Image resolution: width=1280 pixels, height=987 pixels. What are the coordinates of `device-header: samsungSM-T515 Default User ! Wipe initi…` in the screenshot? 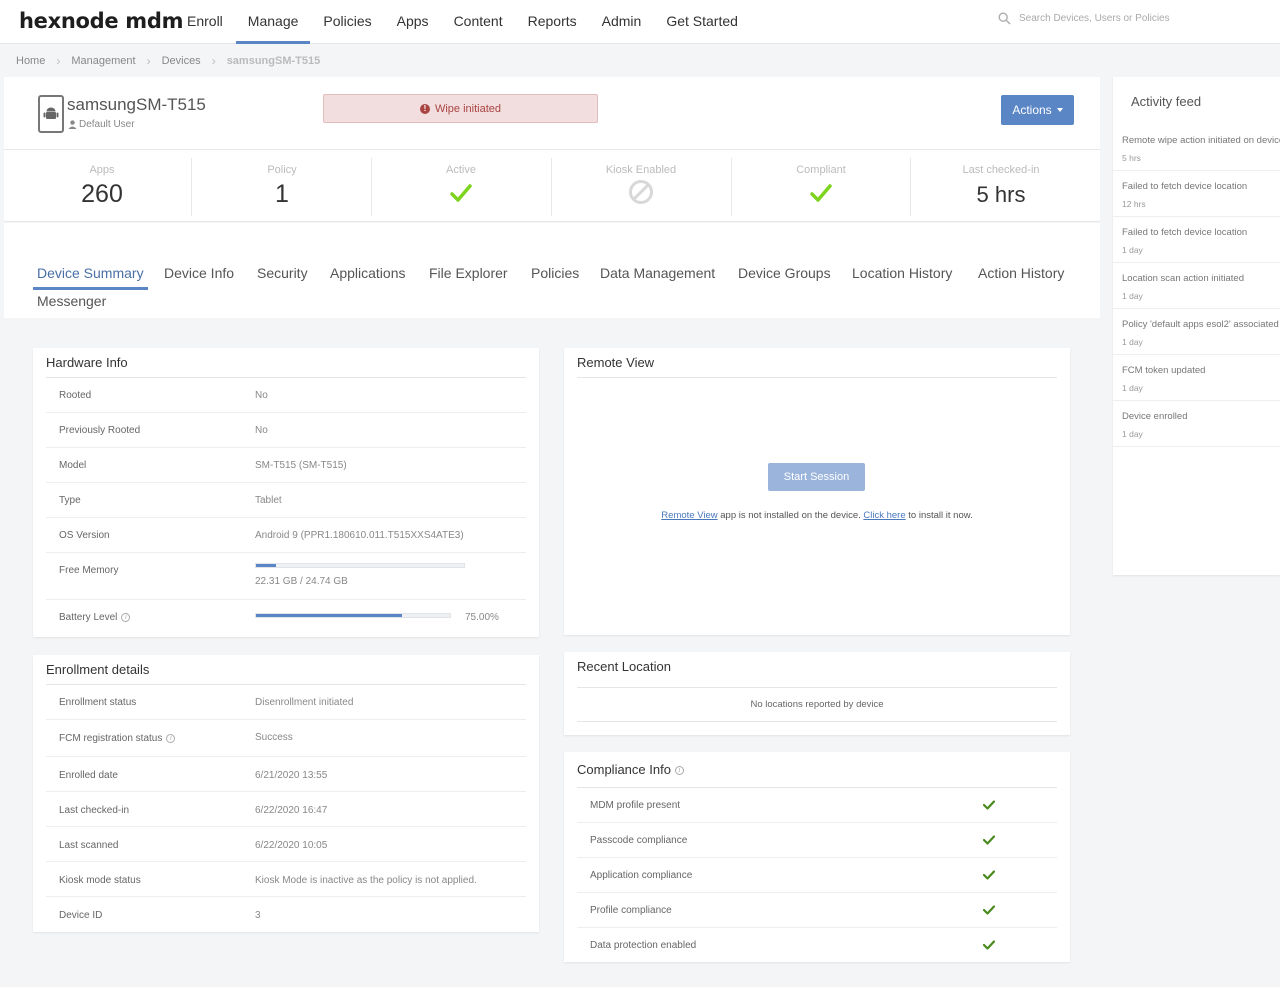 It's located at (552, 113).